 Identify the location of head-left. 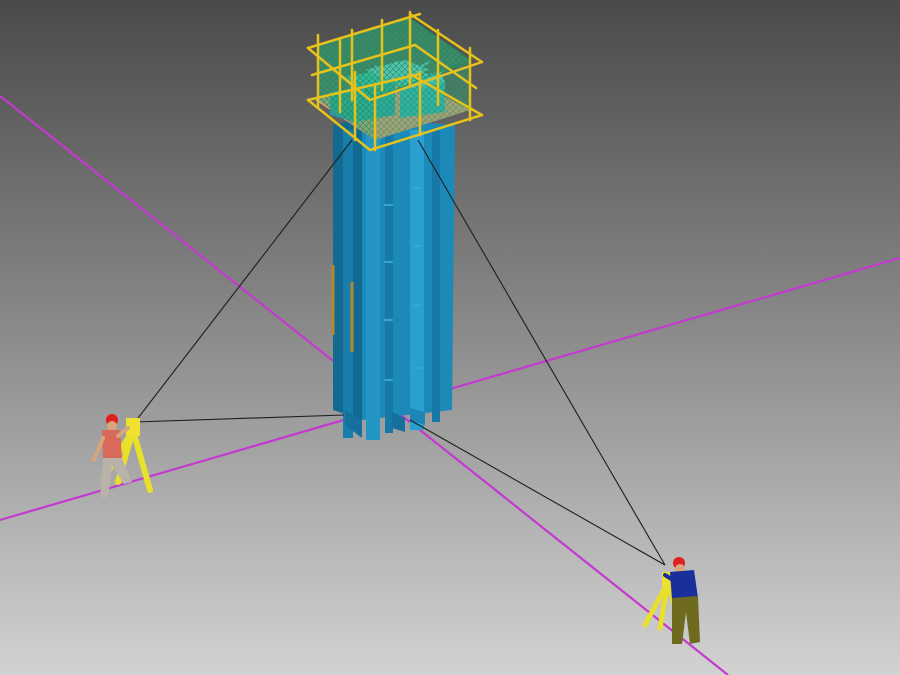
(112, 426).